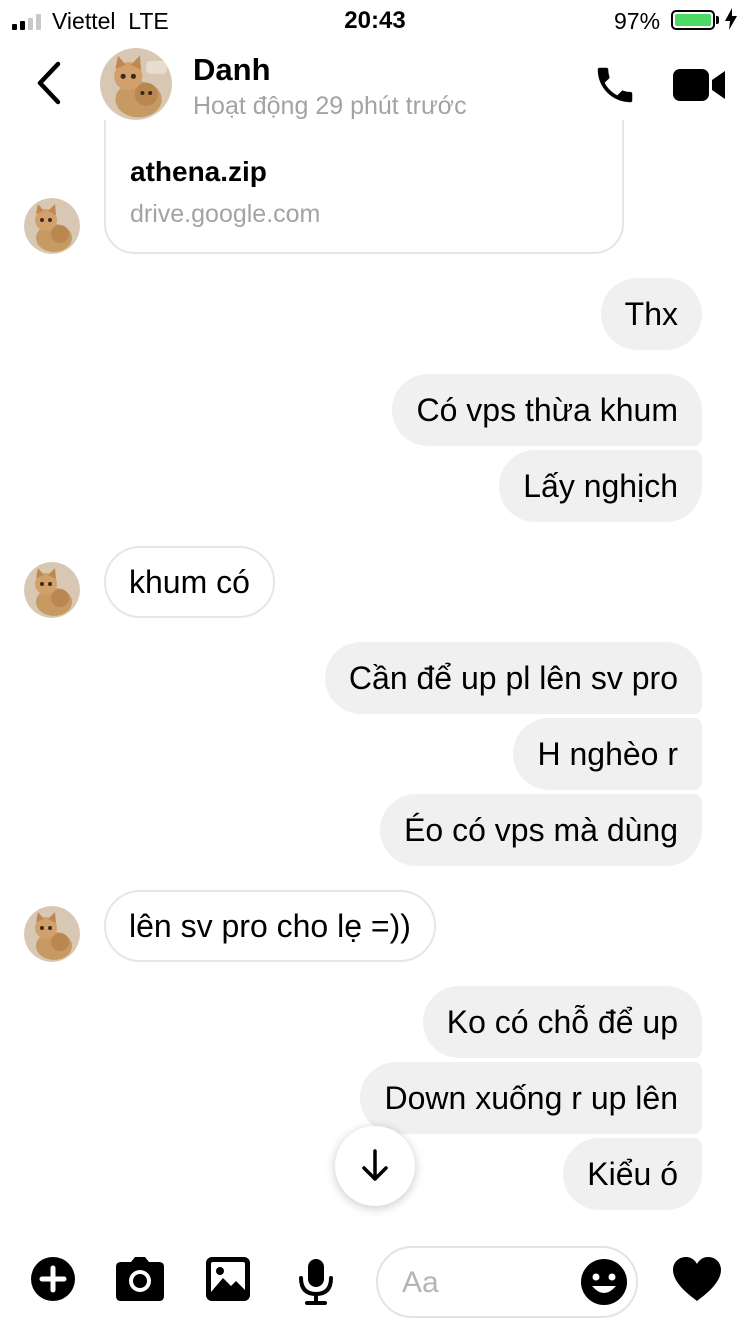 The image size is (750, 1334). What do you see at coordinates (136, 84) in the screenshot?
I see `contact-avatar` at bounding box center [136, 84].